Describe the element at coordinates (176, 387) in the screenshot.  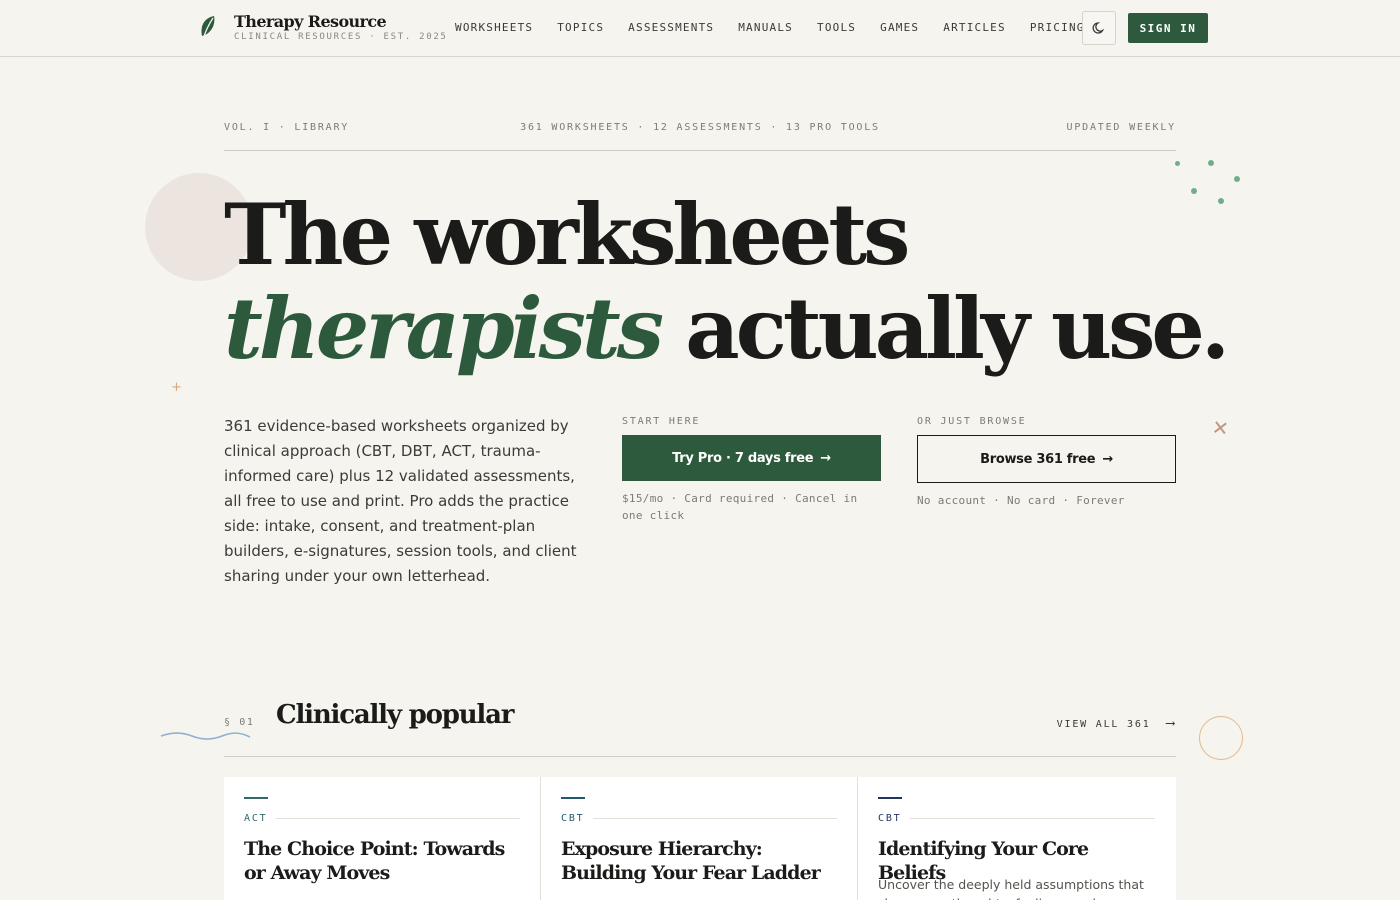
I see `decorative-plus-icon: +` at that location.